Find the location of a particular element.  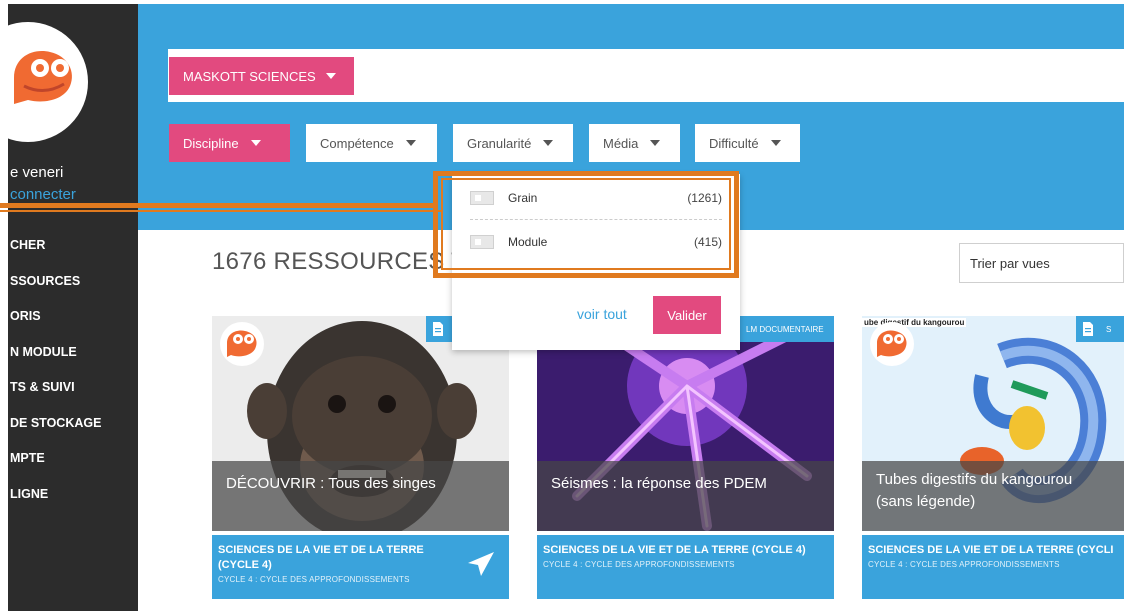

filter-media: Média is located at coordinates (634, 143).